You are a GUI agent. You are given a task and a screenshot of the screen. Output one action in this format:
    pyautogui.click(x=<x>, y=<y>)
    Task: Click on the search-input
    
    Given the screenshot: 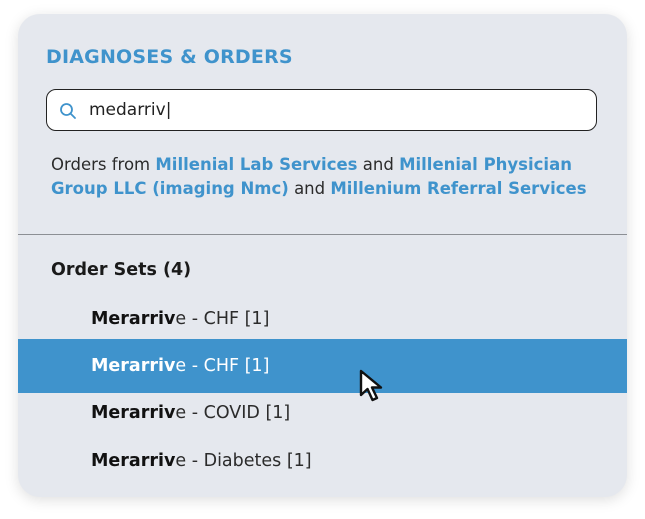 What is the action you would take?
    pyautogui.click(x=329, y=110)
    